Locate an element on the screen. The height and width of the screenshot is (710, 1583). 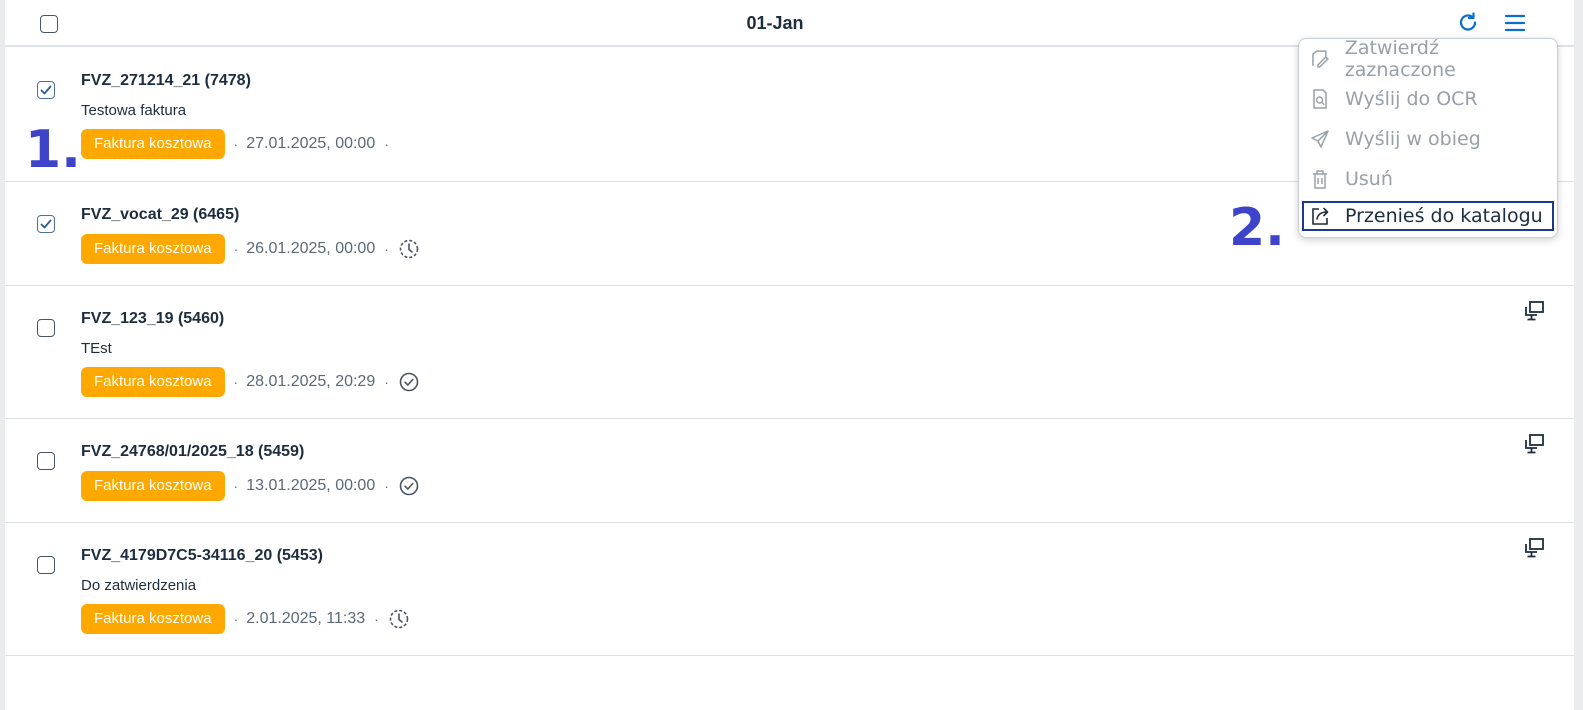
ocr-document-icon is located at coordinates (1320, 99).